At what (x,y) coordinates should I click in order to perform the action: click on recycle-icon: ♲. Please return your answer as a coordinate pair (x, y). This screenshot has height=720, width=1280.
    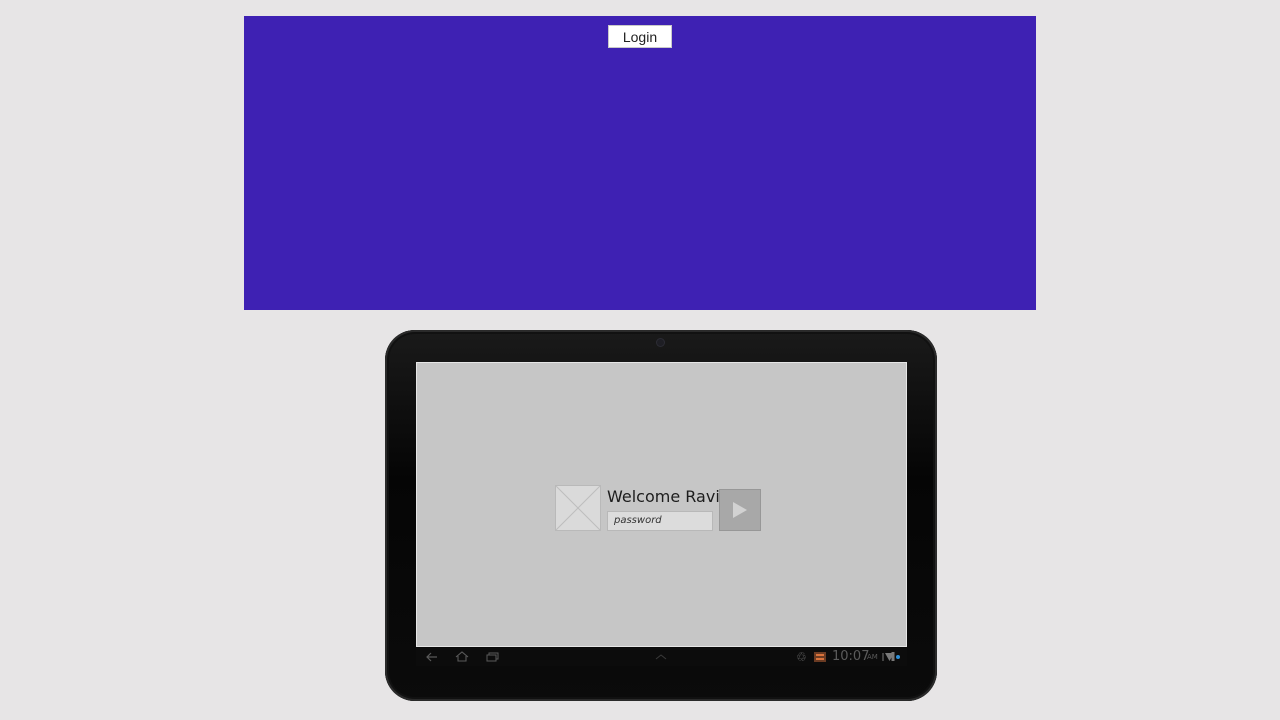
    Looking at the image, I should click on (801, 657).